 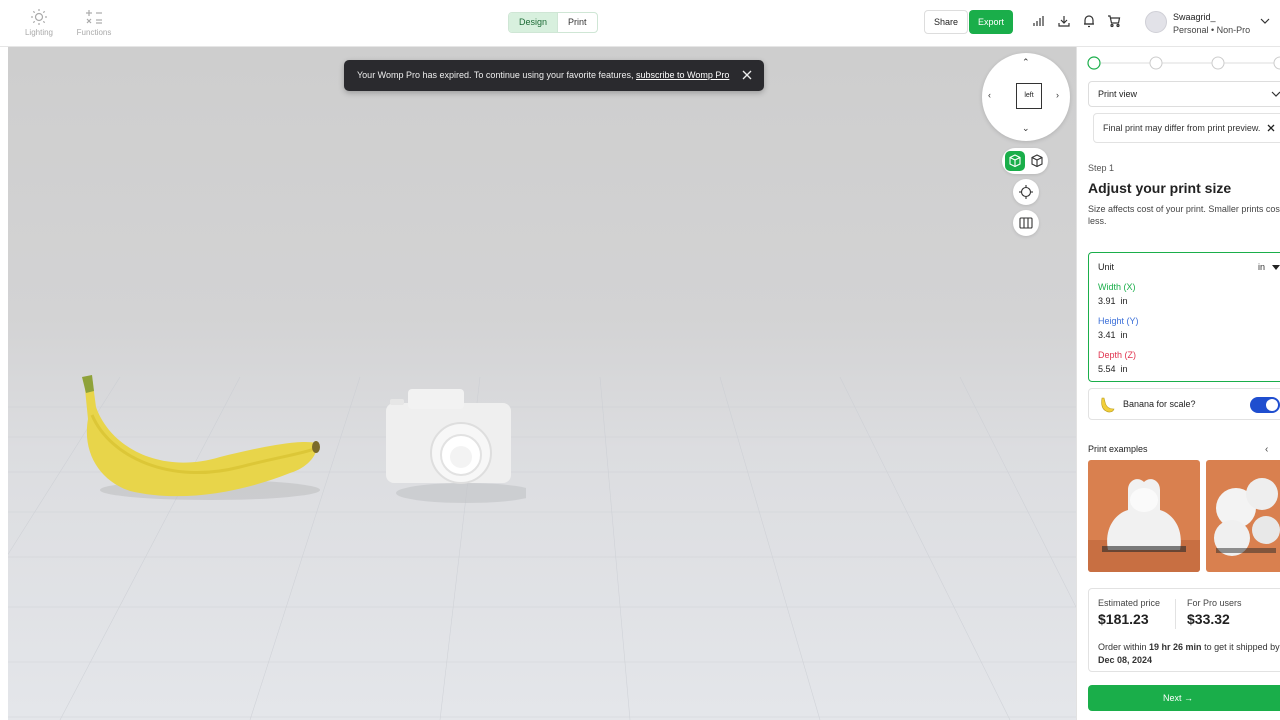 I want to click on user-name: Swaagrid_, so click(x=1194, y=17).